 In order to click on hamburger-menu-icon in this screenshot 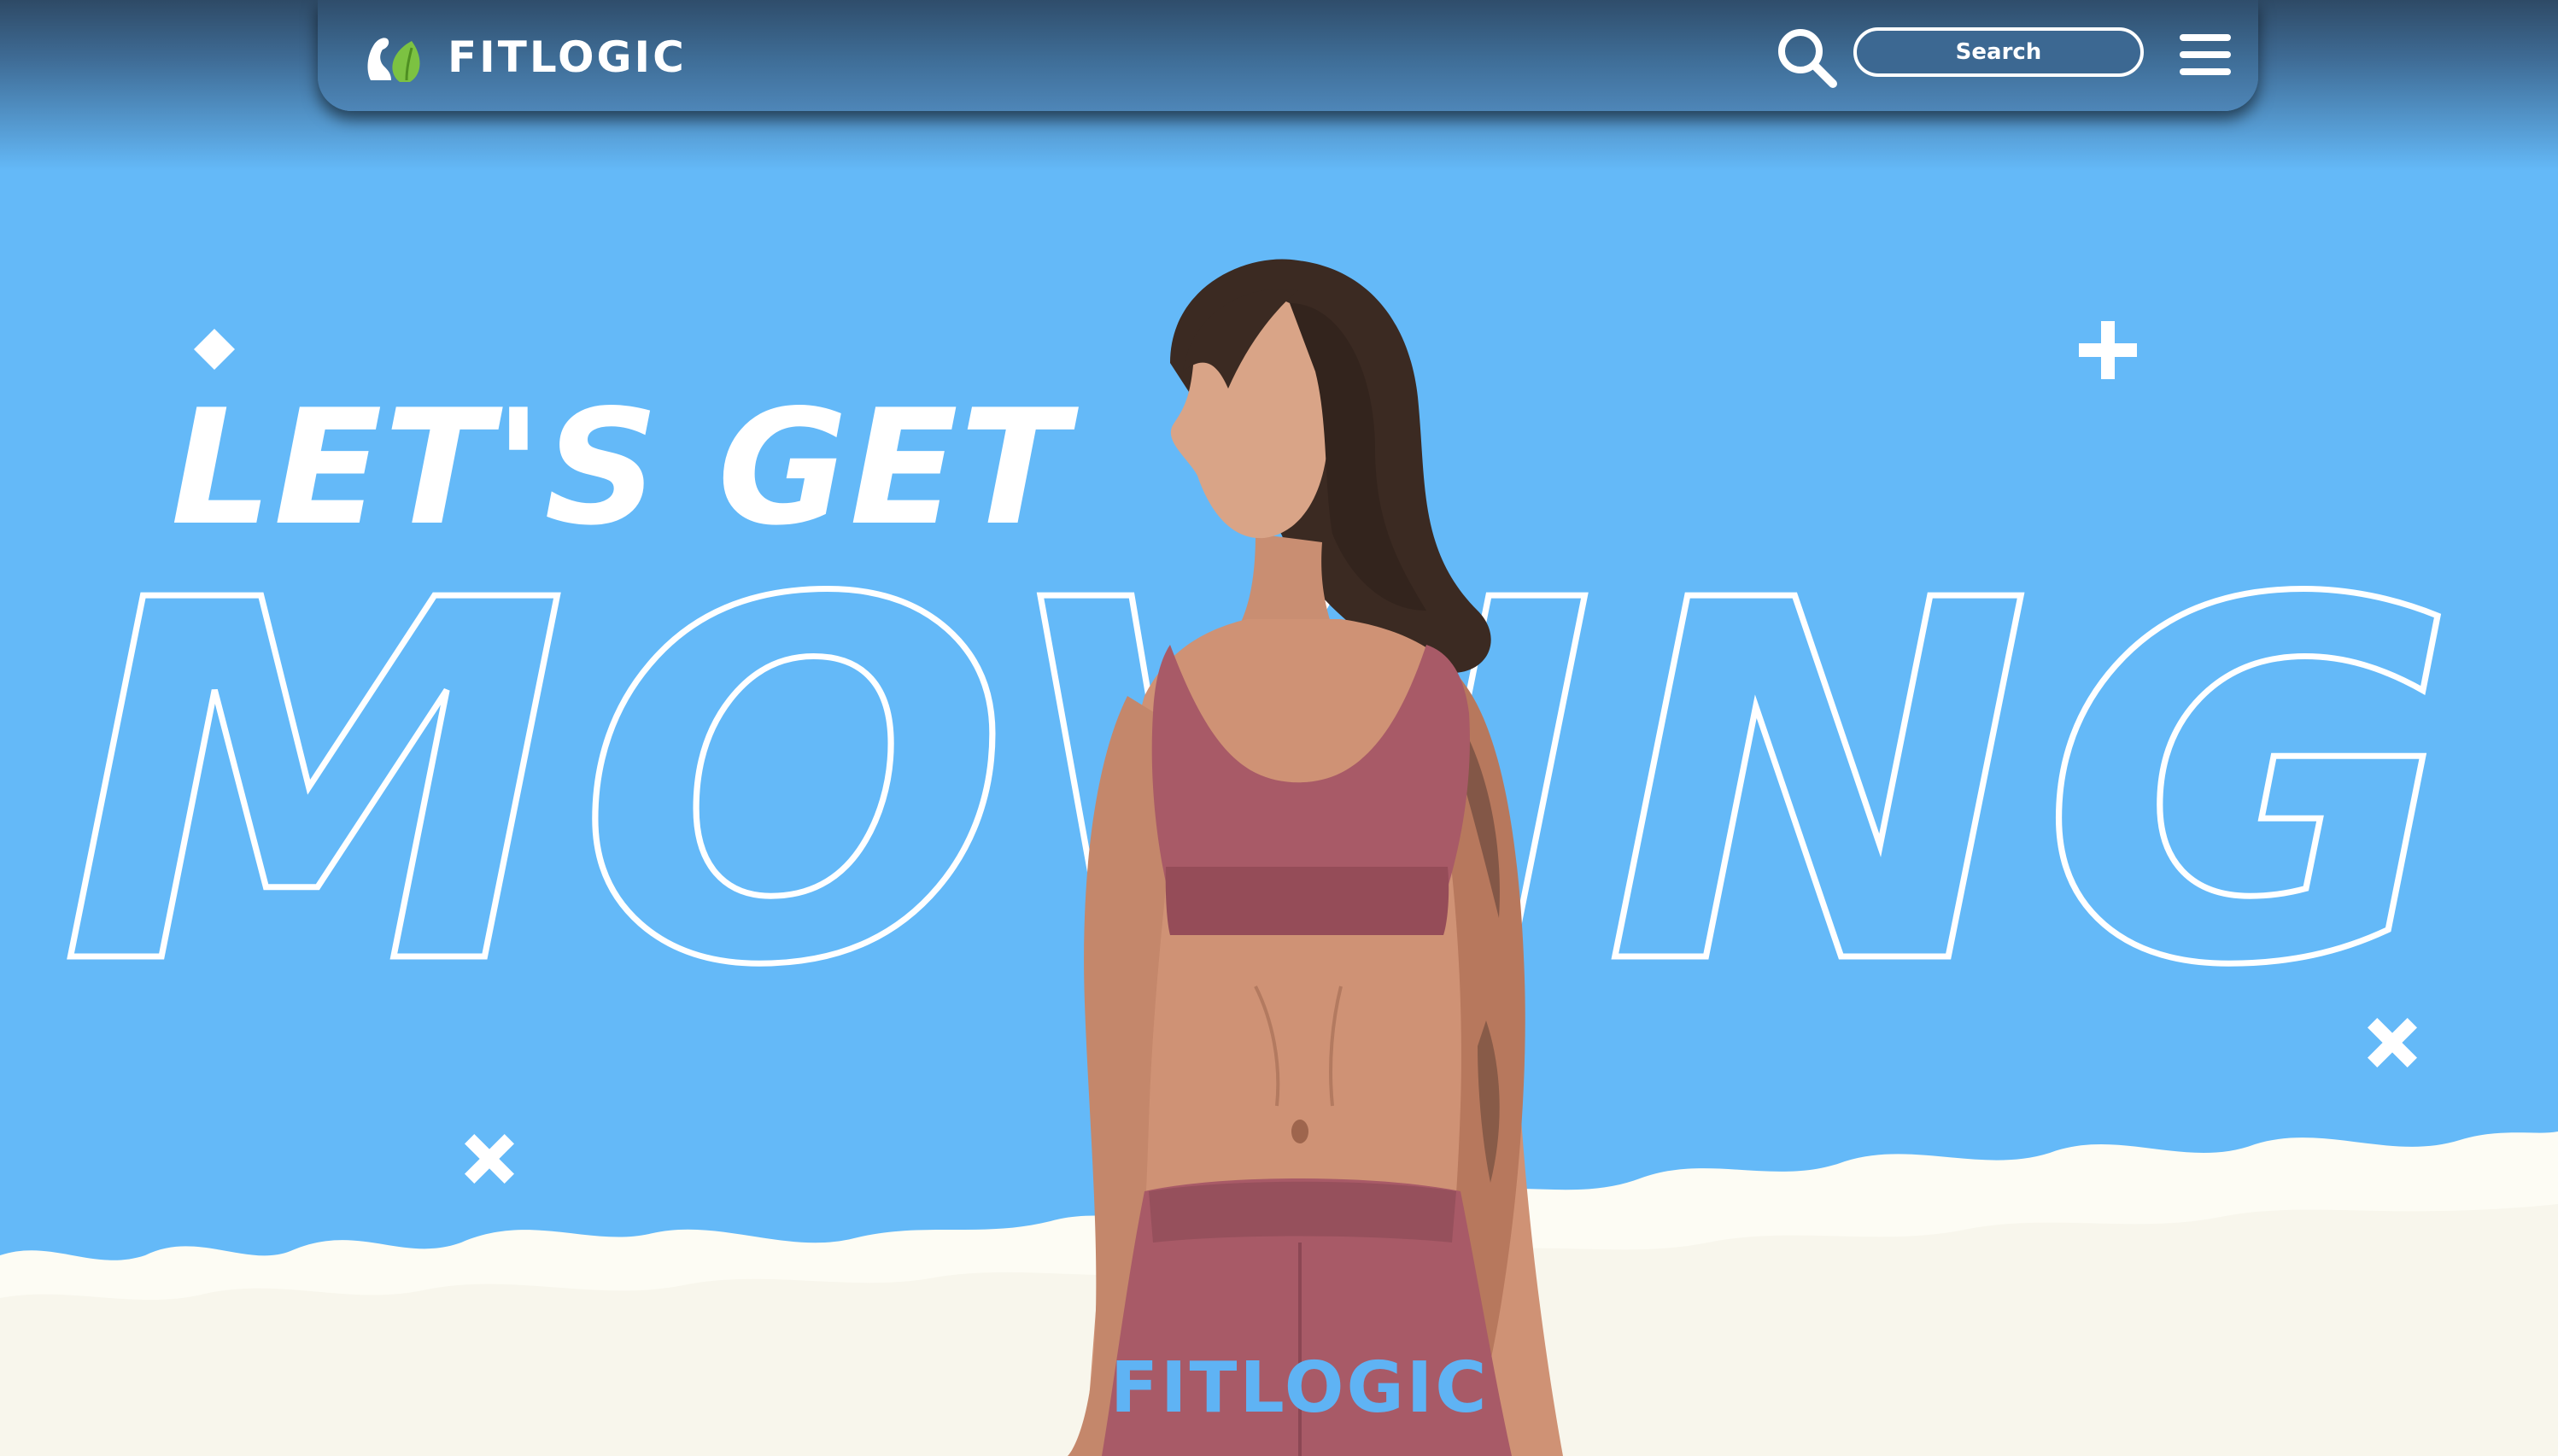, I will do `click(2205, 55)`.